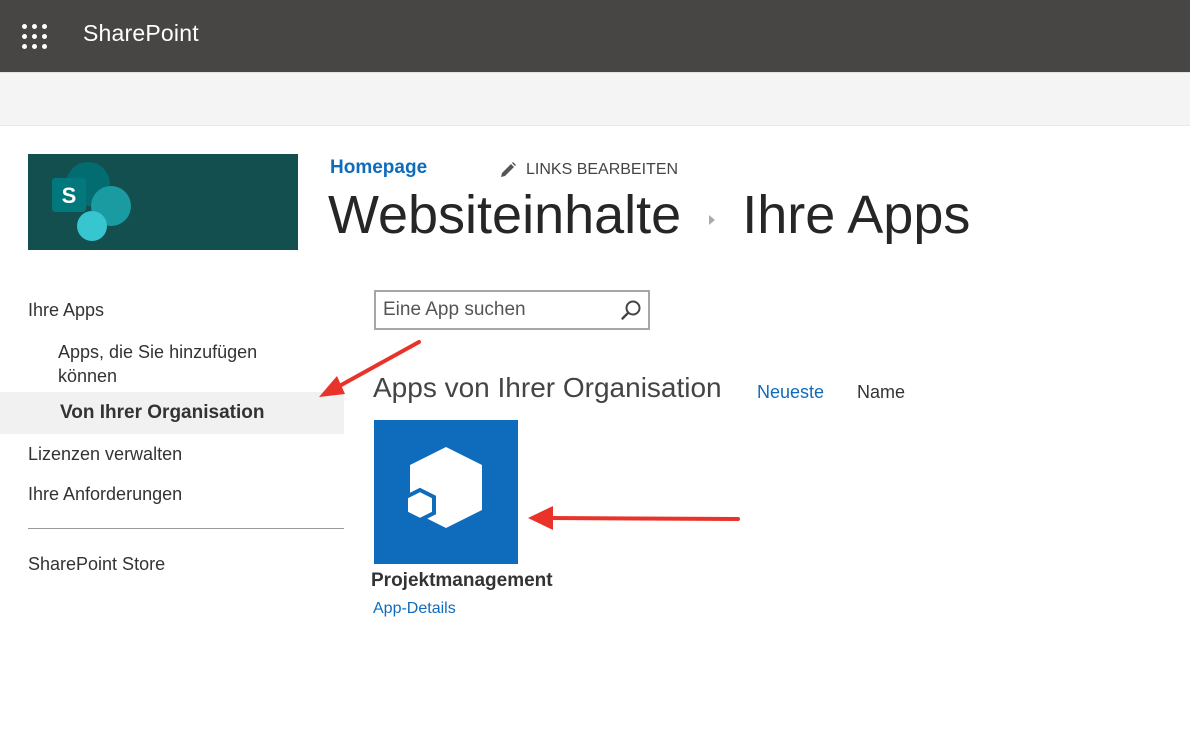  Describe the element at coordinates (462, 581) in the screenshot. I see `app-name: Projektmanagement` at that location.